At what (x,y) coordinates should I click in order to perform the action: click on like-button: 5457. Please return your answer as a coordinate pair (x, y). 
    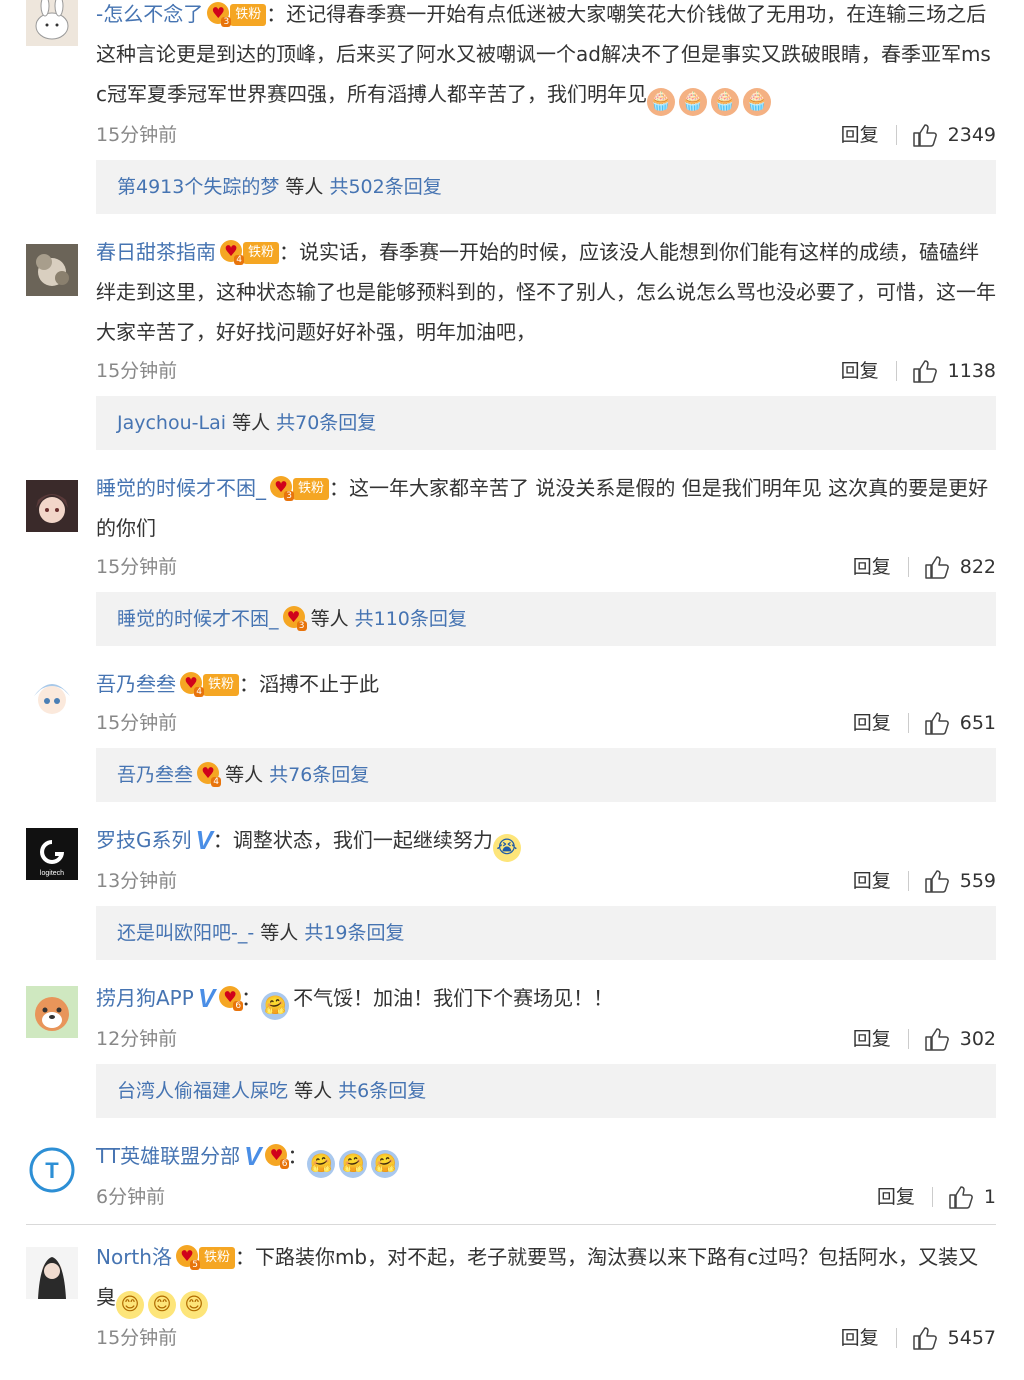
    Looking at the image, I should click on (954, 1338).